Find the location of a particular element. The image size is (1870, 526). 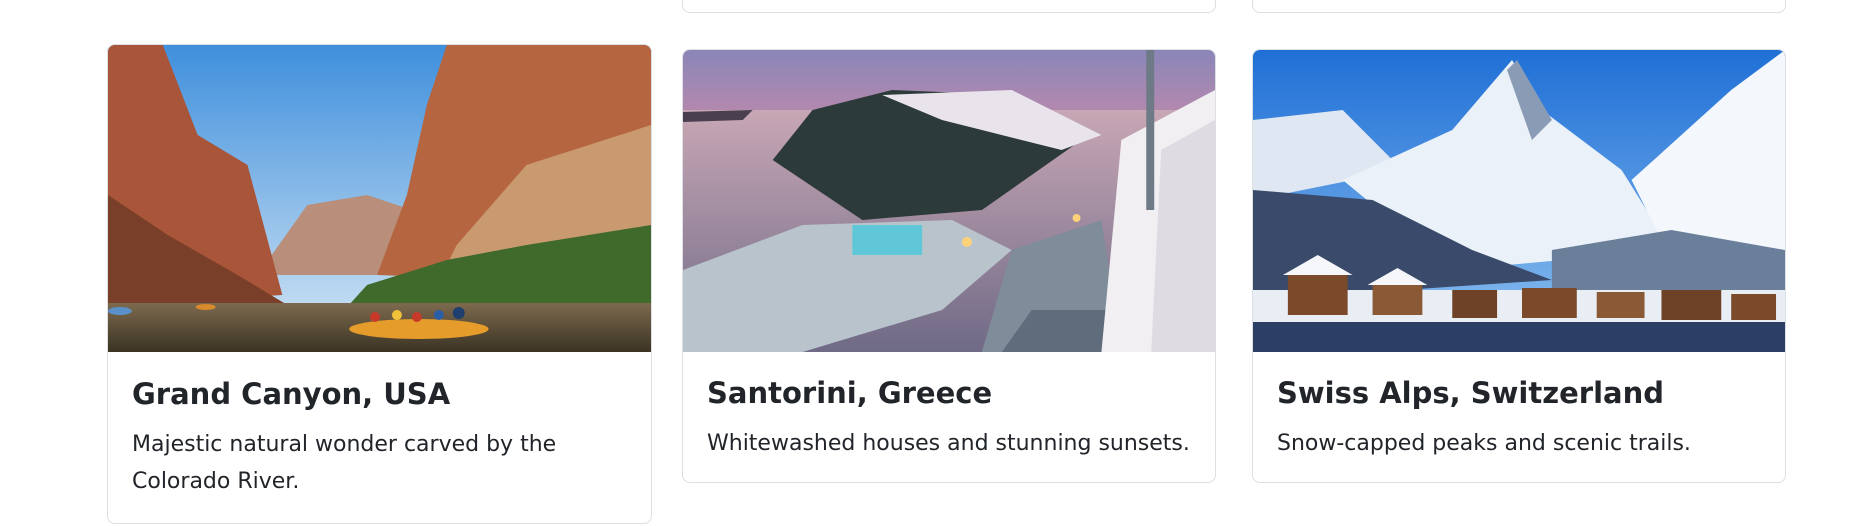

card-title: Grand Canyon, USA is located at coordinates (291, 394).